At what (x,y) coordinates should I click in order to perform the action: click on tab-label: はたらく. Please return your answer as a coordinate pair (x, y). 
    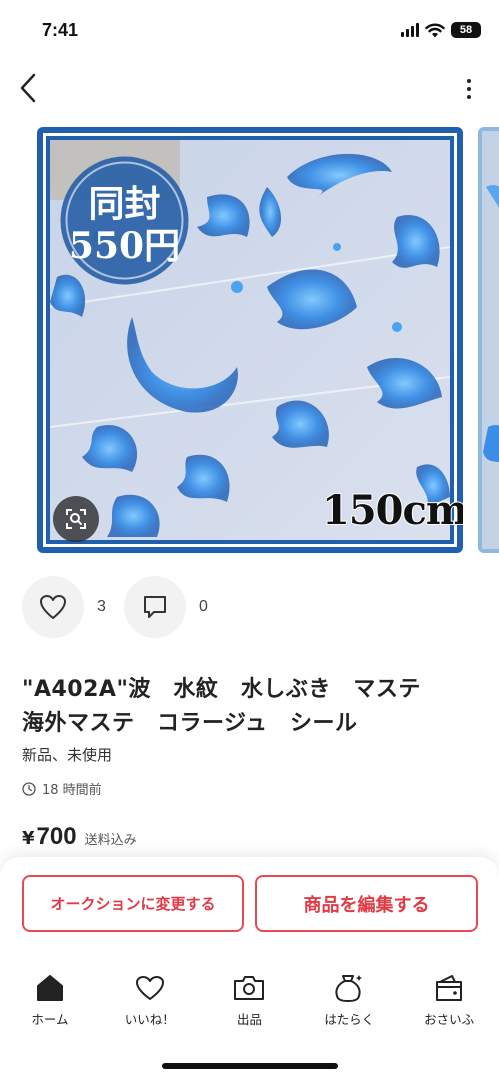
    Looking at the image, I should click on (349, 1019).